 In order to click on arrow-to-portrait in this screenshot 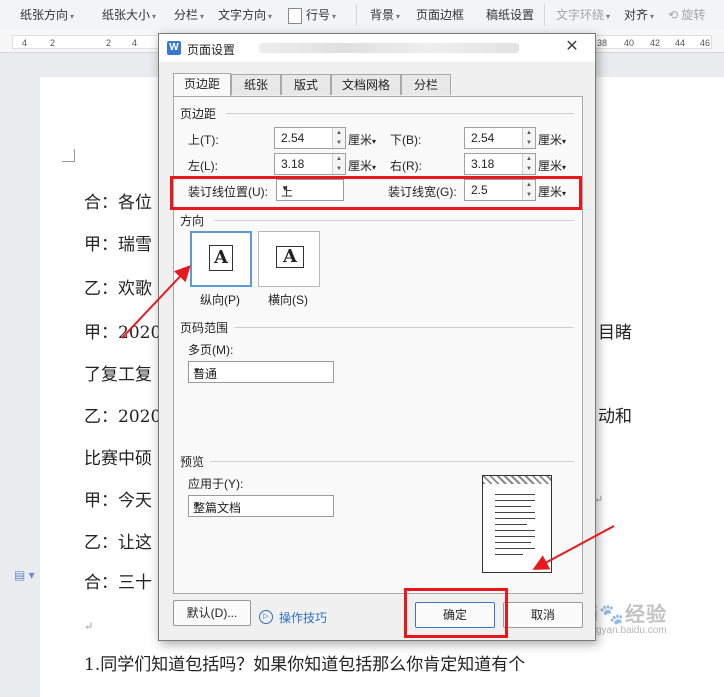, I will do `click(156, 302)`.